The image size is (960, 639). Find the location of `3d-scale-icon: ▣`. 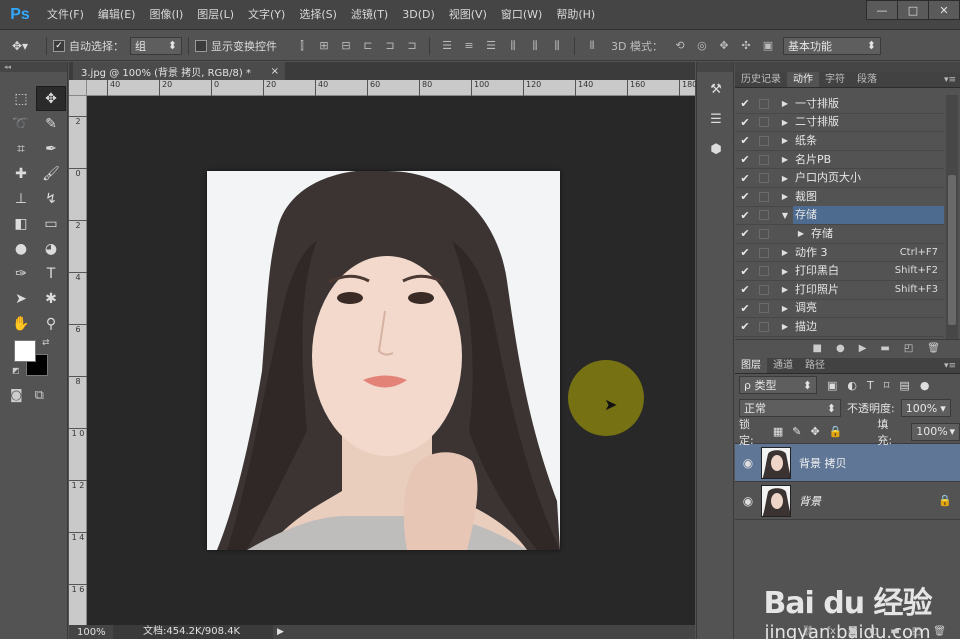

3d-scale-icon: ▣ is located at coordinates (768, 46).